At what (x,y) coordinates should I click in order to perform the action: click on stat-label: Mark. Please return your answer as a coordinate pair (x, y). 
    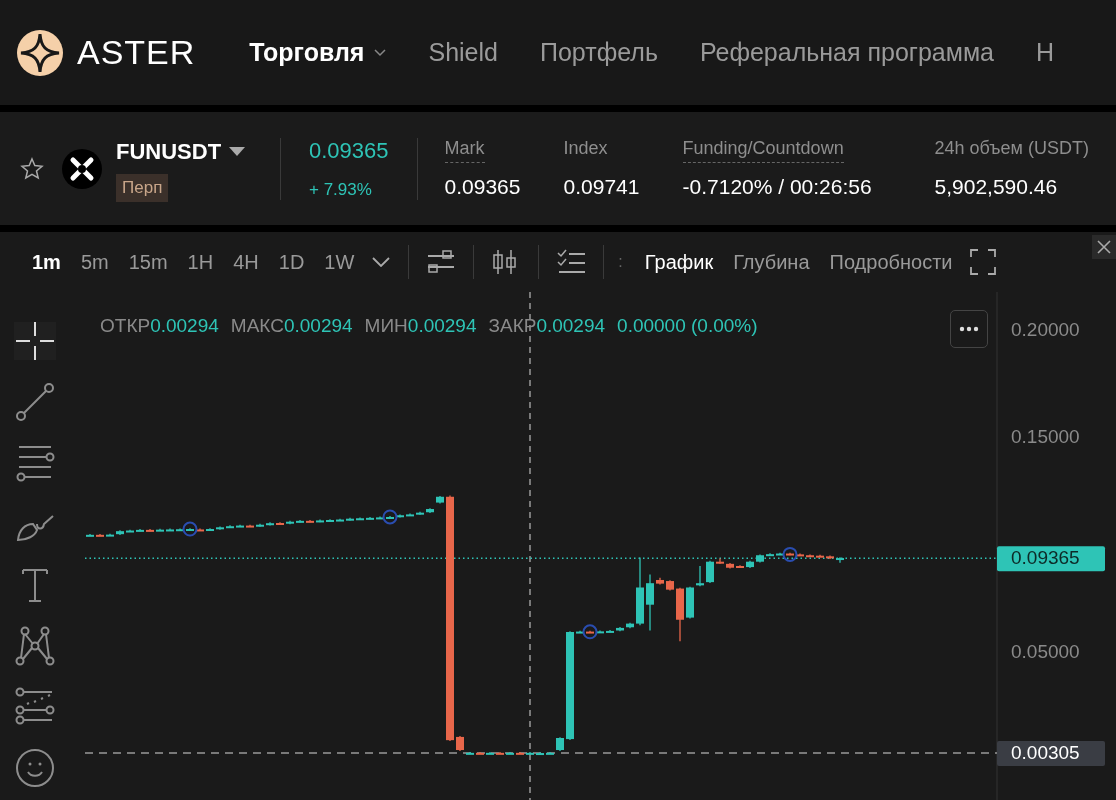
    Looking at the image, I should click on (464, 148).